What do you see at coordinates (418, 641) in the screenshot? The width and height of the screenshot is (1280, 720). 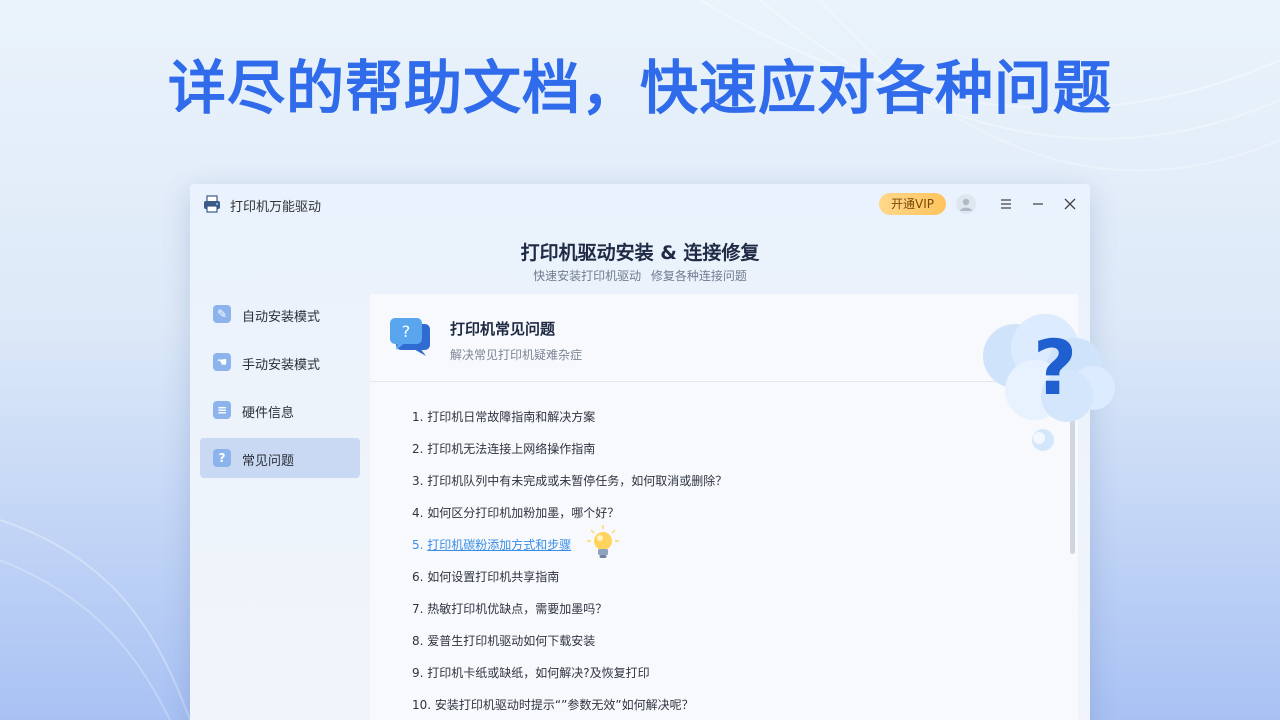 I see `faq-number: 8.` at bounding box center [418, 641].